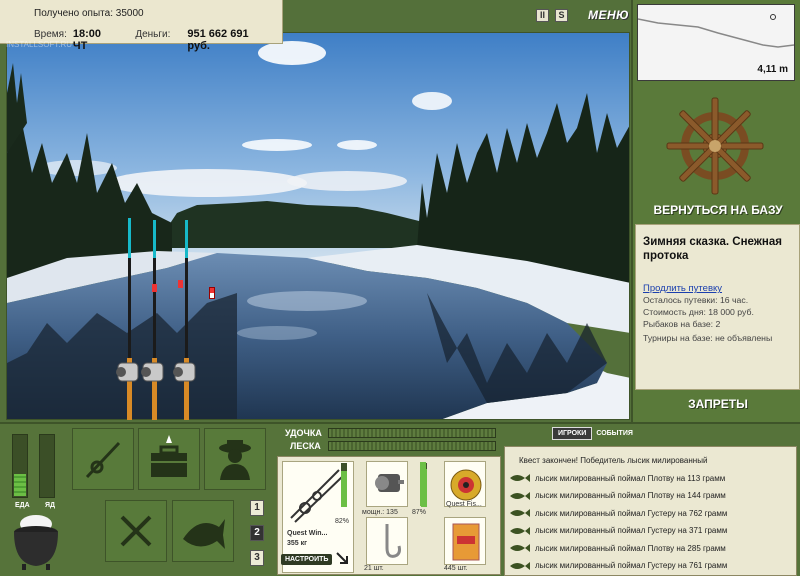 The height and width of the screenshot is (576, 800). What do you see at coordinates (153, 34) in the screenshot?
I see `money-label: Деньги:` at bounding box center [153, 34].